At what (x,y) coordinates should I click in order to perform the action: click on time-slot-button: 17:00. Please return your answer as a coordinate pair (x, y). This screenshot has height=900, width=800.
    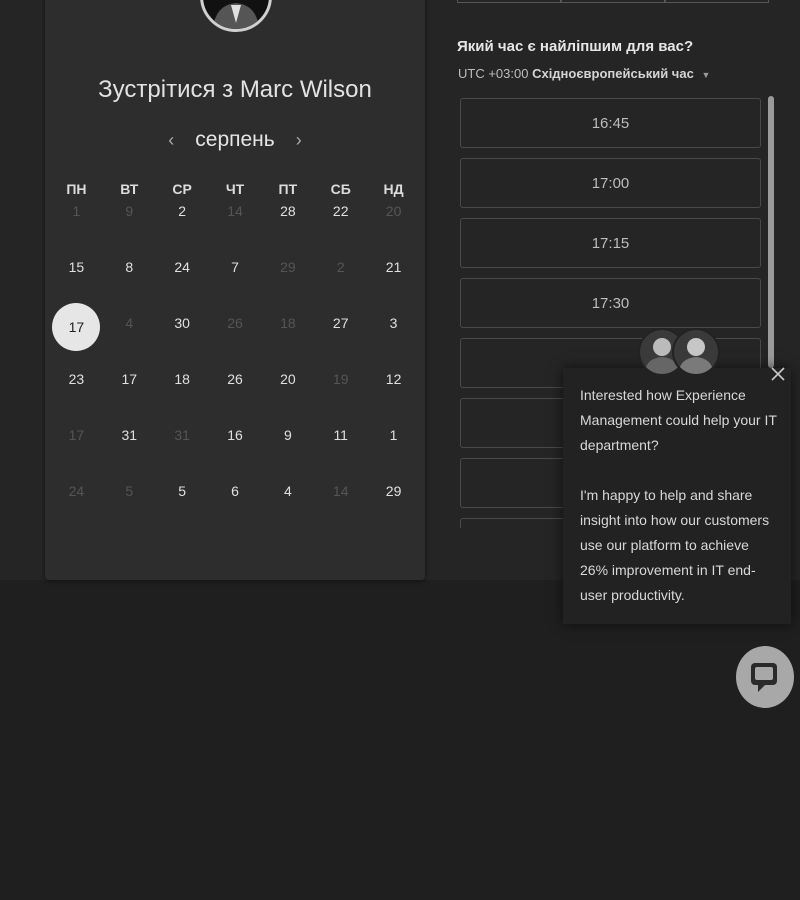
    Looking at the image, I should click on (610, 183).